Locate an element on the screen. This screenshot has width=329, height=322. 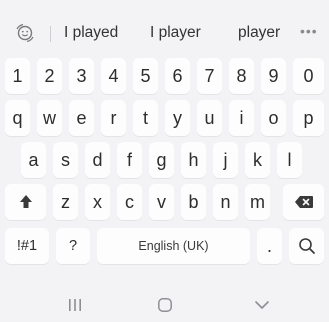
suggestion-1: I played is located at coordinates (91, 33).